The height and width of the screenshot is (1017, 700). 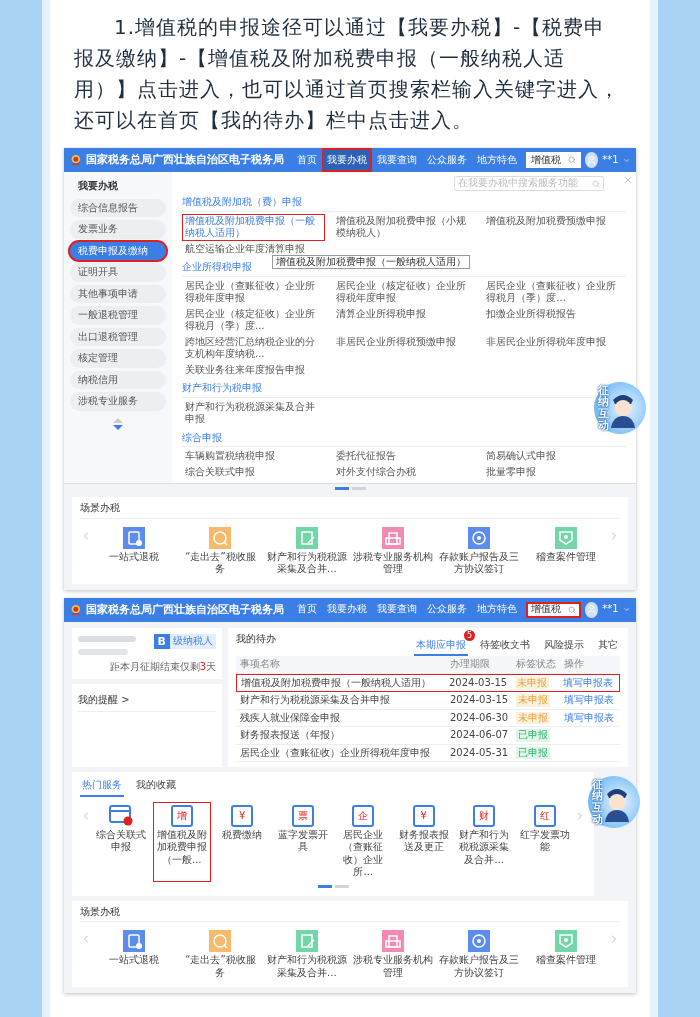 I want to click on todo-tab: 待签收文书, so click(x=505, y=646).